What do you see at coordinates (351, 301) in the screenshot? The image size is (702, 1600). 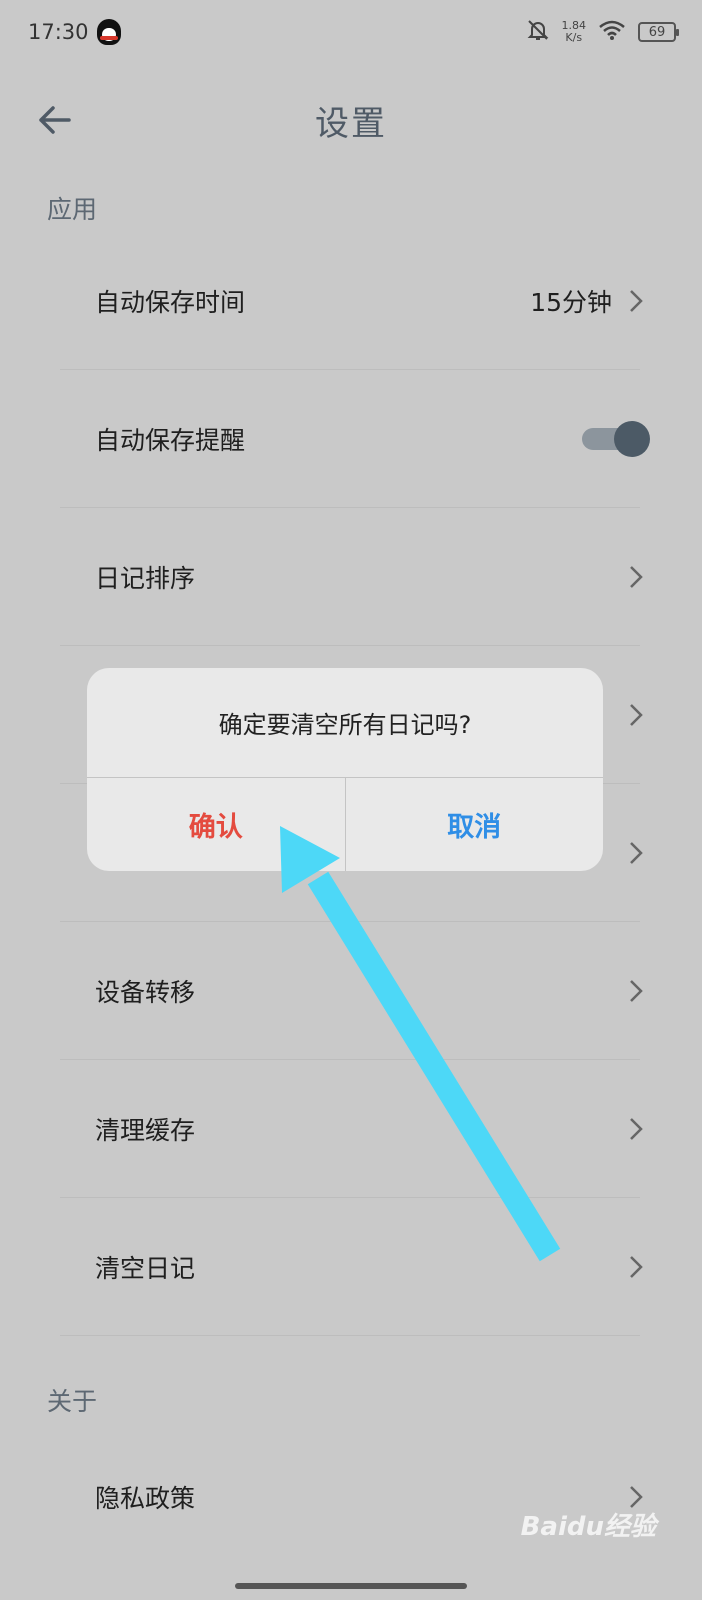 I see `settings-row-autosave-time: 自动保存时间 15分钟` at bounding box center [351, 301].